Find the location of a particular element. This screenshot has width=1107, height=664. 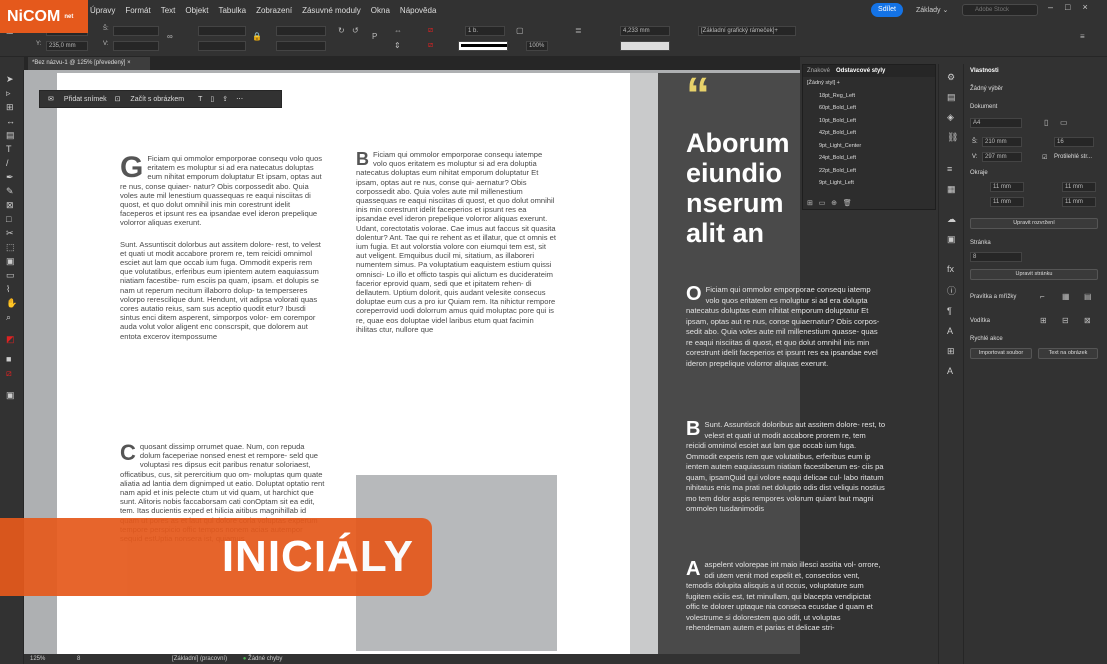

scale-x-field is located at coordinates (222, 31).